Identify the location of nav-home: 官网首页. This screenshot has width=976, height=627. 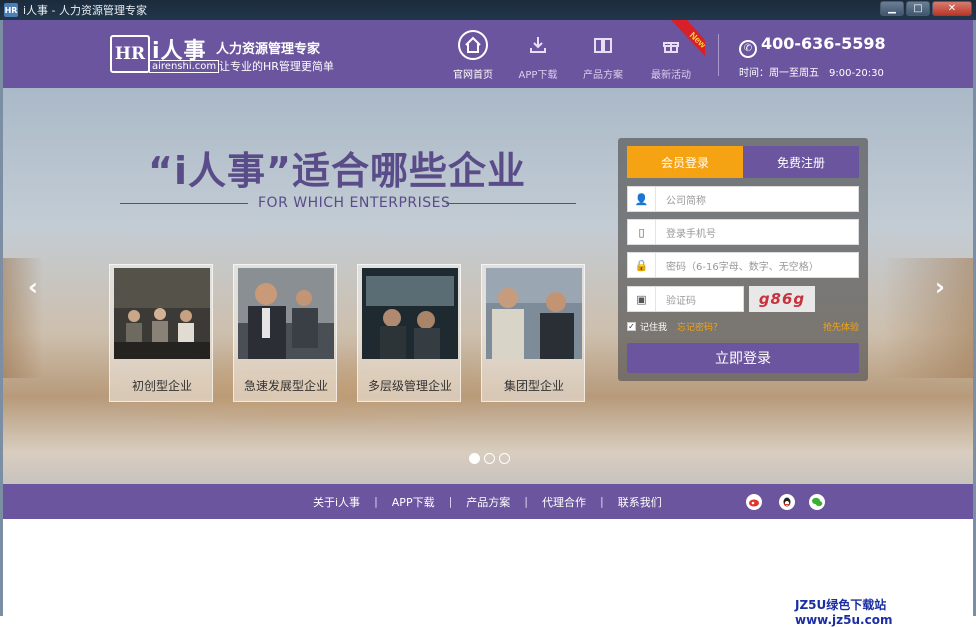
(473, 55).